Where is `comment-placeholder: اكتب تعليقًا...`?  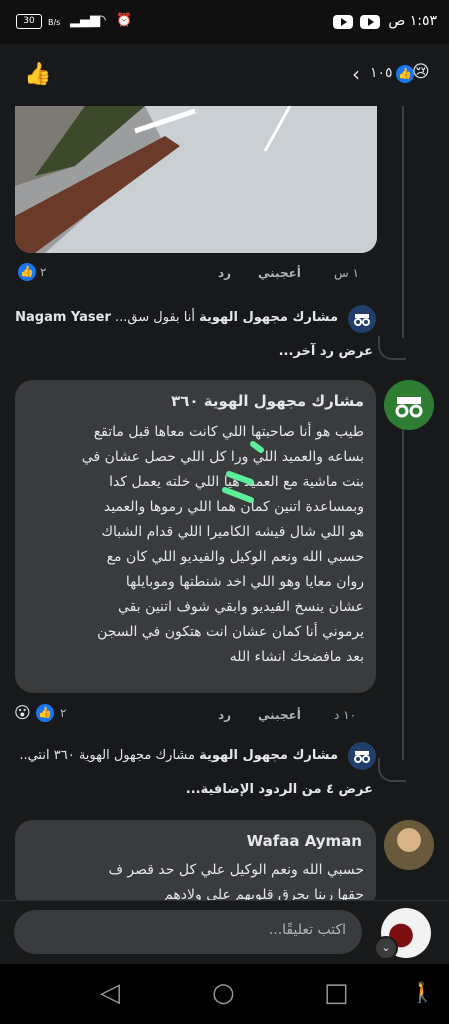
comment-placeholder: اكتب تعليقًا... is located at coordinates (307, 930).